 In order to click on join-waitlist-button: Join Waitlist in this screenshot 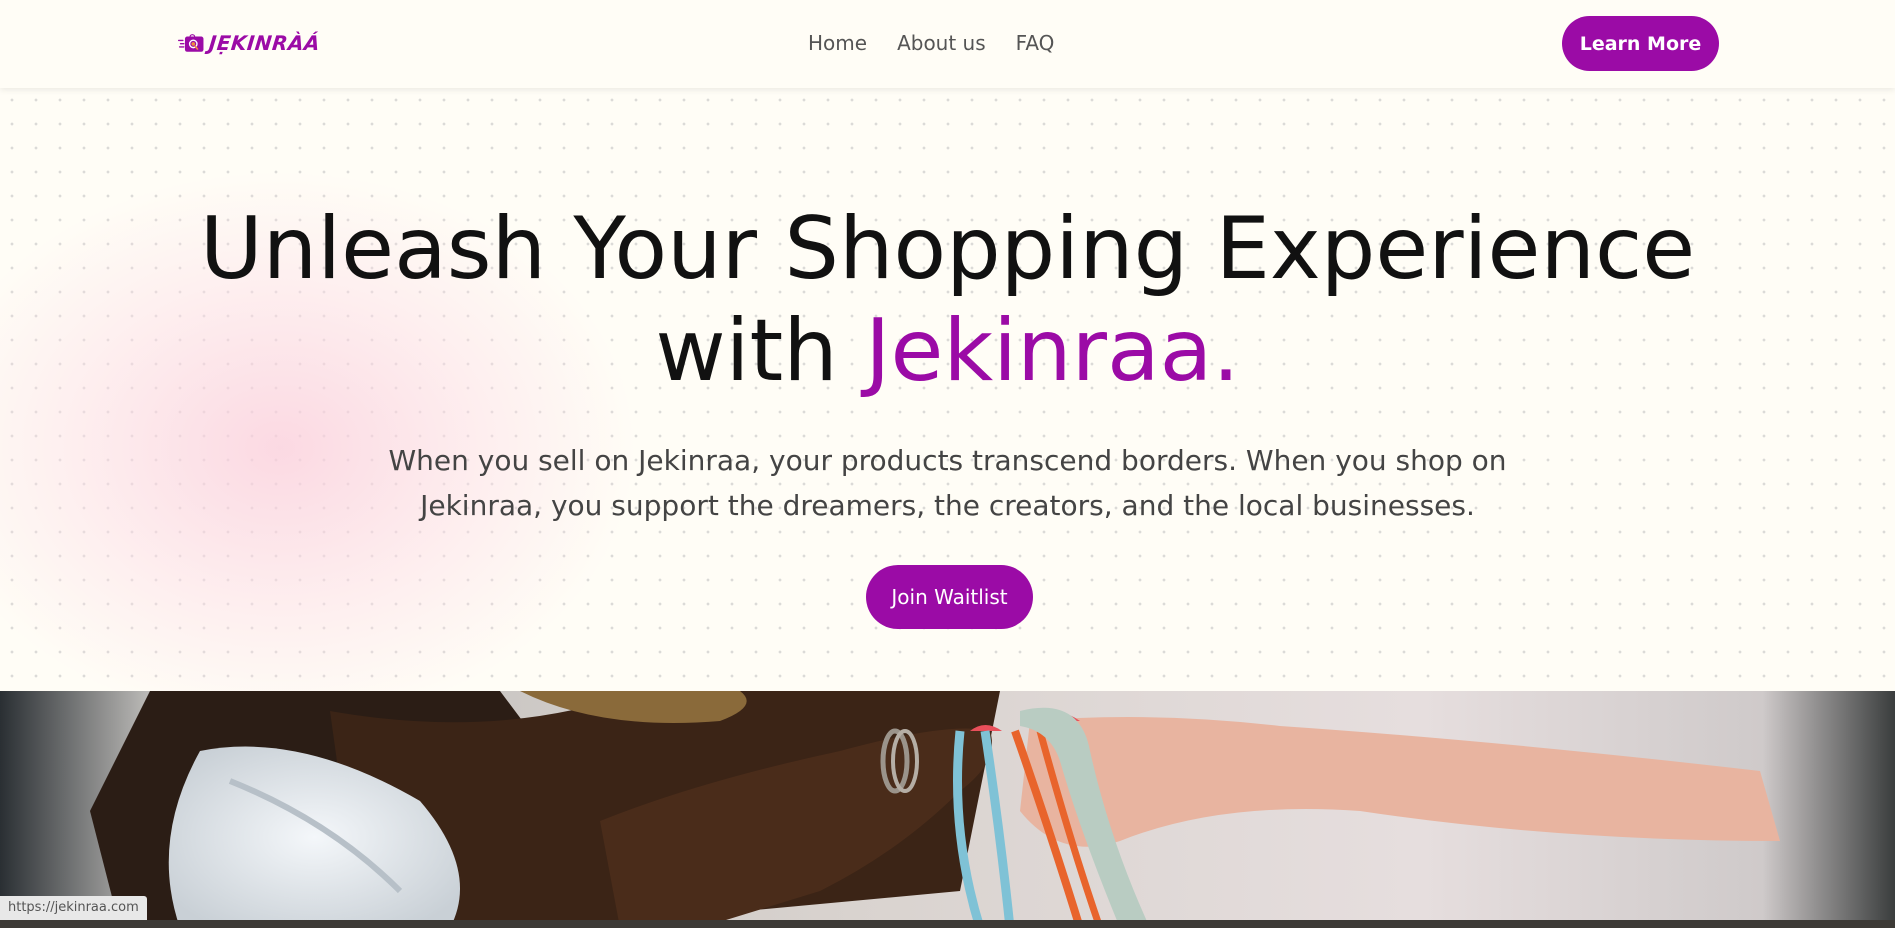, I will do `click(949, 597)`.